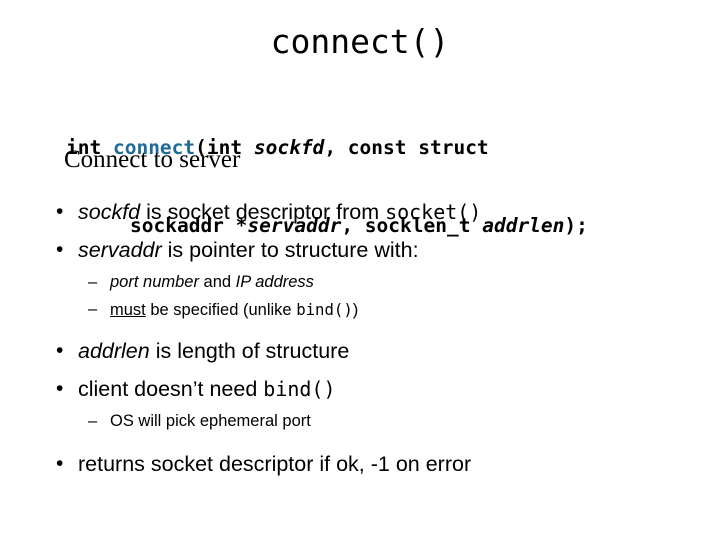 The width and height of the screenshot is (720, 540). Describe the element at coordinates (290, 250) in the screenshot. I see `bullet-text-part: is pointer to structure with:` at that location.